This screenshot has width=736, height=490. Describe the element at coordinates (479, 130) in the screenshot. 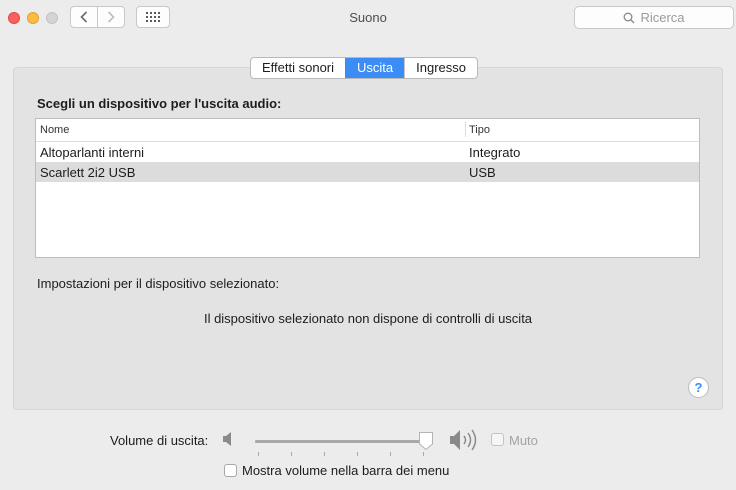

I see `column-header-type: Tipo` at that location.